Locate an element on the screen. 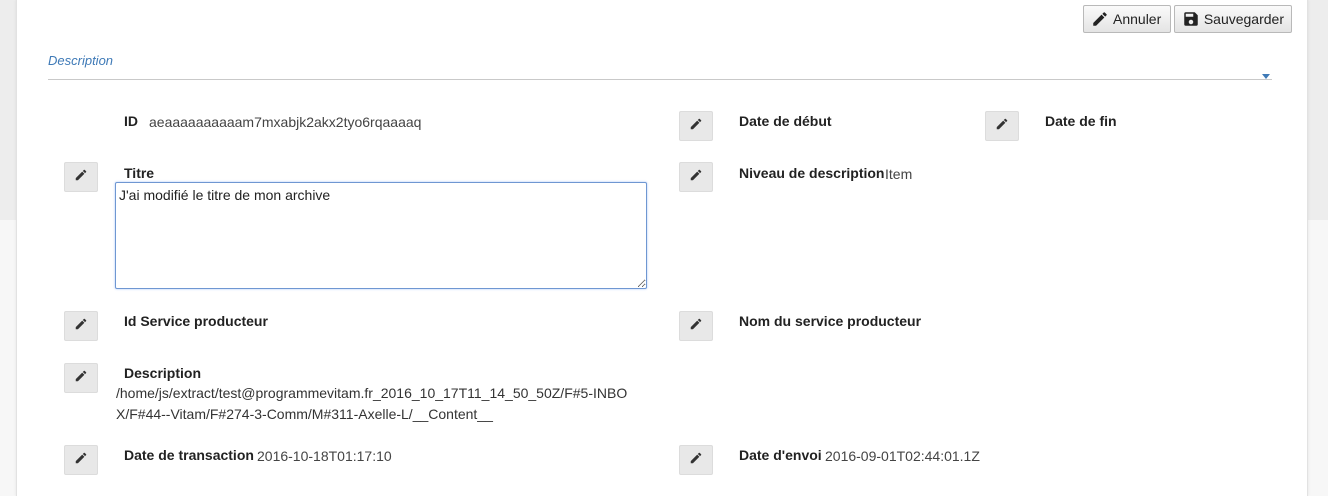 This screenshot has height=496, width=1328. save-button: Sauvegarder is located at coordinates (1233, 19).